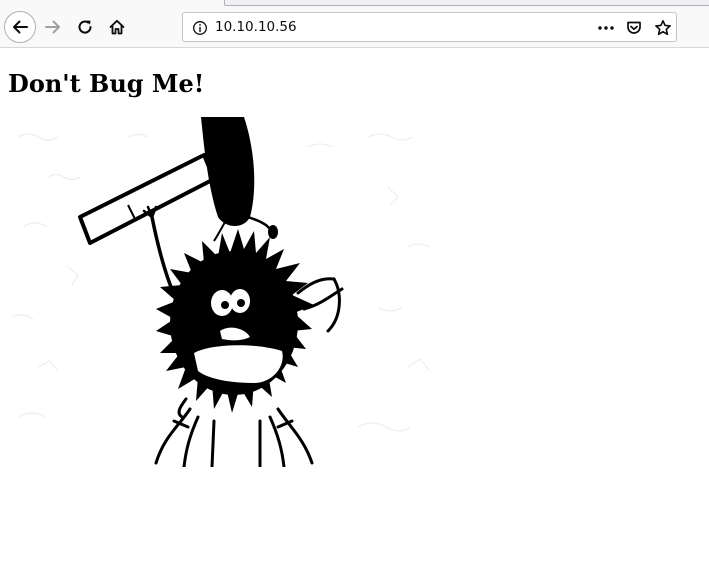 The height and width of the screenshot is (573, 709). What do you see at coordinates (606, 28) in the screenshot?
I see `ellipsis-icon` at bounding box center [606, 28].